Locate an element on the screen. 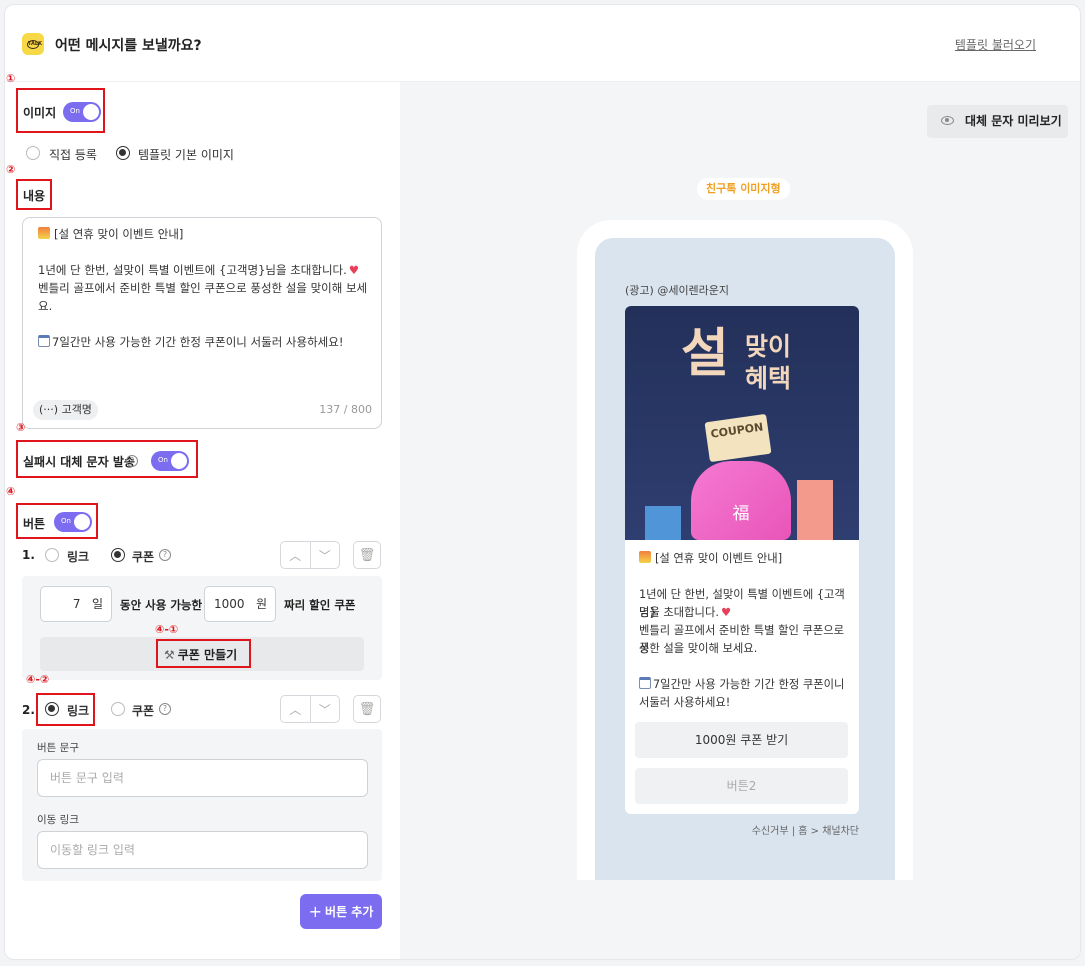  radio-direct-upload is located at coordinates (33, 153).